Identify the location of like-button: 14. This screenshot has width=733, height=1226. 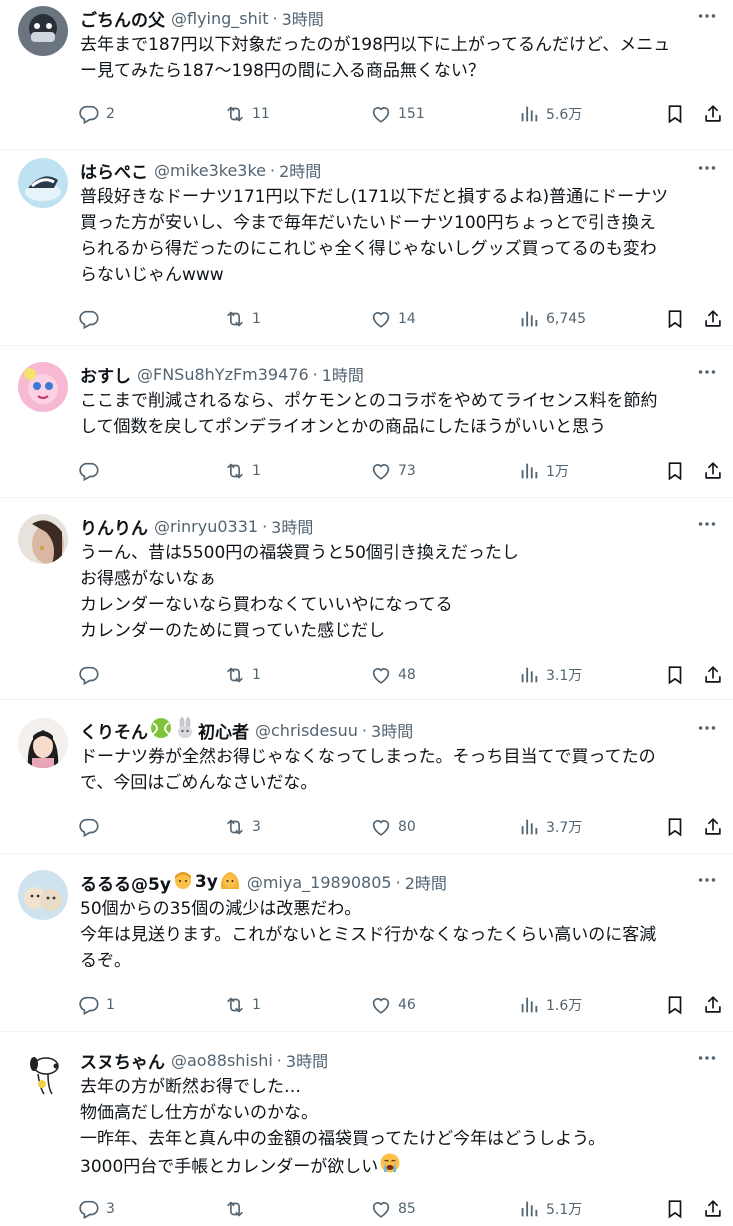
(393, 319).